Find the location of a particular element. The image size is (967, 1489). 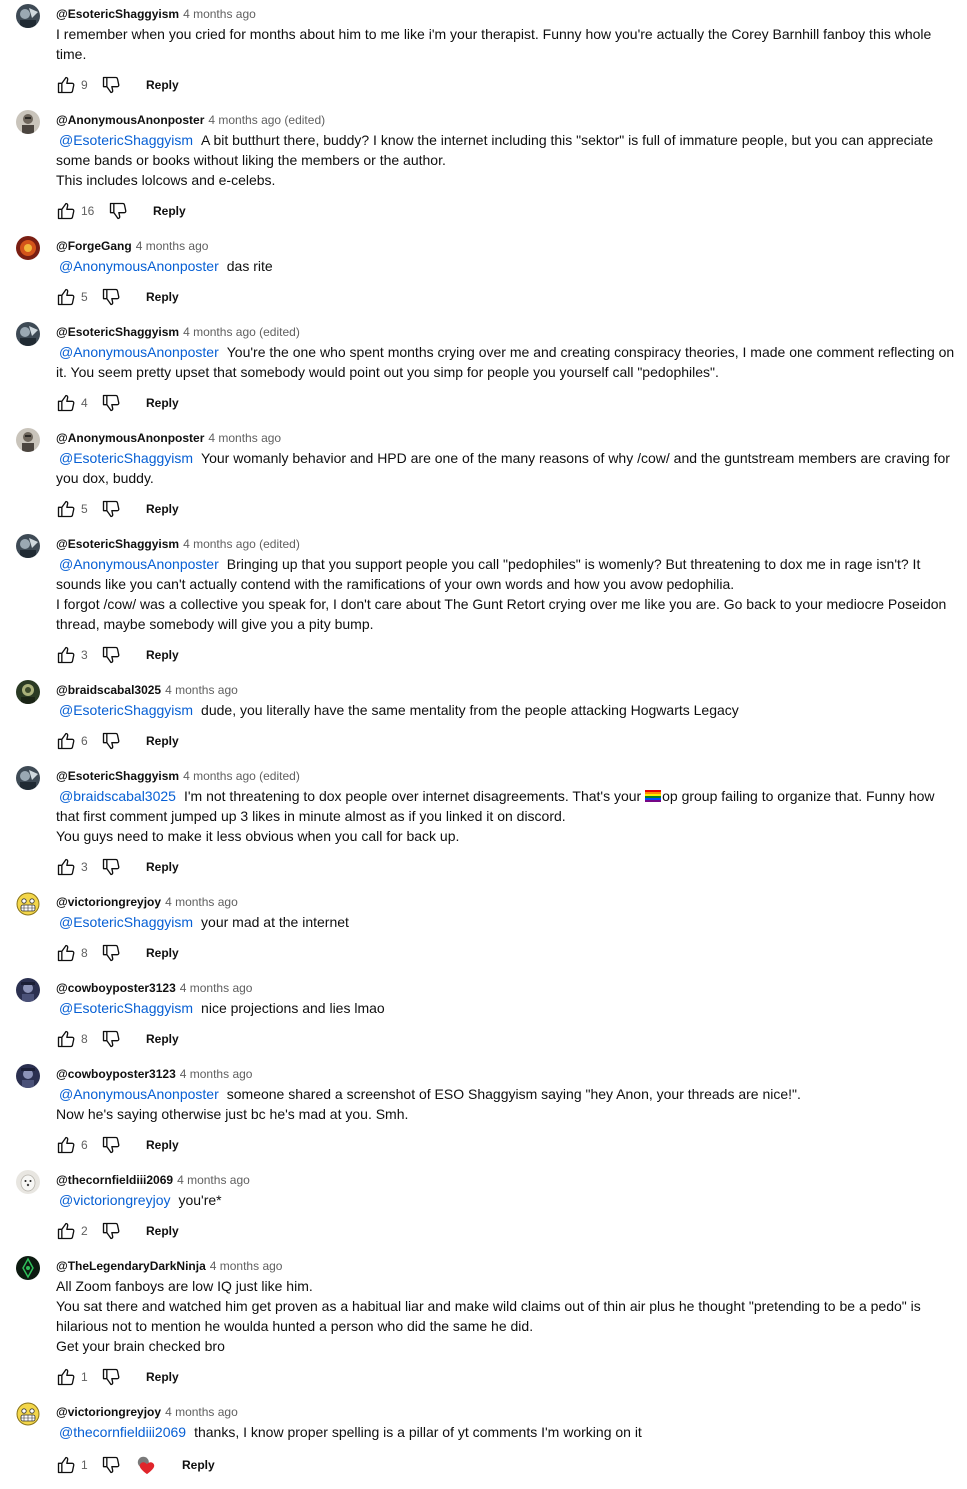

comment-text: @AnonymousAnonposter das rite is located at coordinates (166, 266).